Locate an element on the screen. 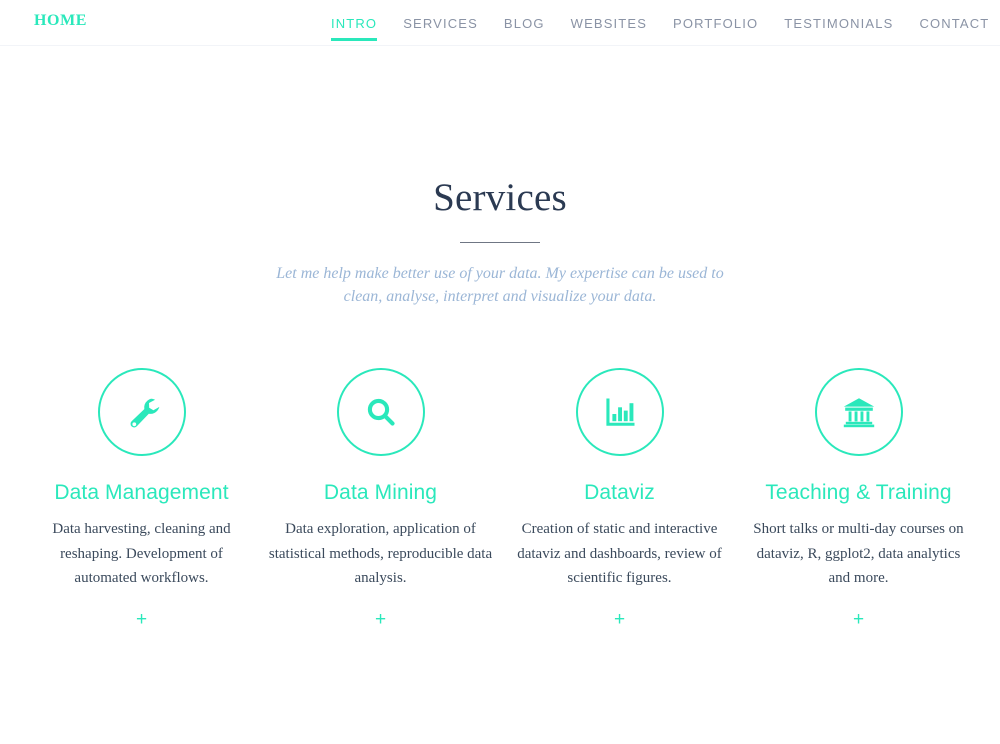  service-title: Data Management is located at coordinates (141, 493).